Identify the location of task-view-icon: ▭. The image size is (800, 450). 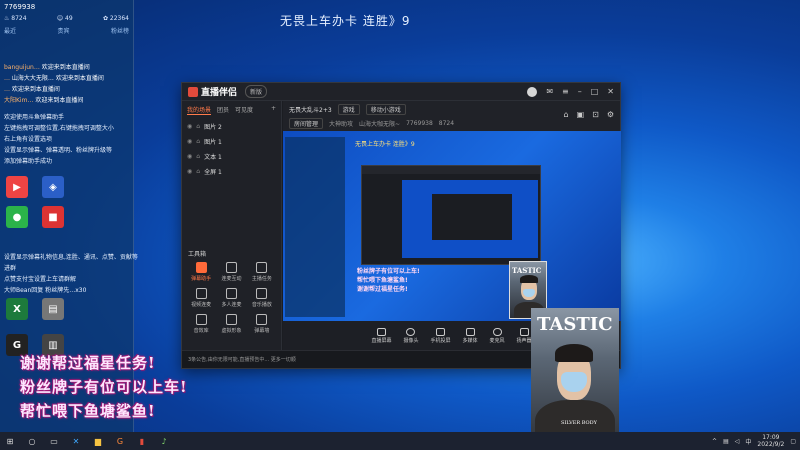
(54, 441).